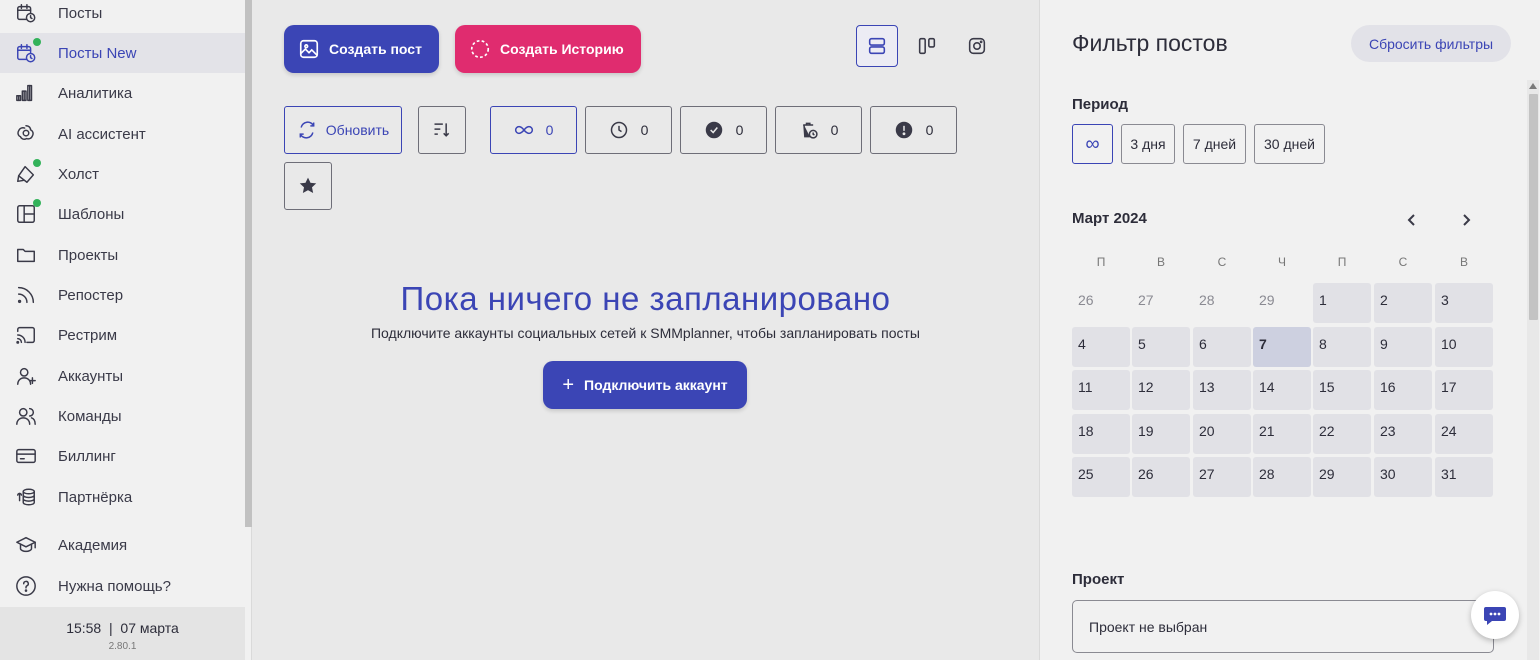  What do you see at coordinates (1101, 434) in the screenshot?
I see `calendar-day: 18` at bounding box center [1101, 434].